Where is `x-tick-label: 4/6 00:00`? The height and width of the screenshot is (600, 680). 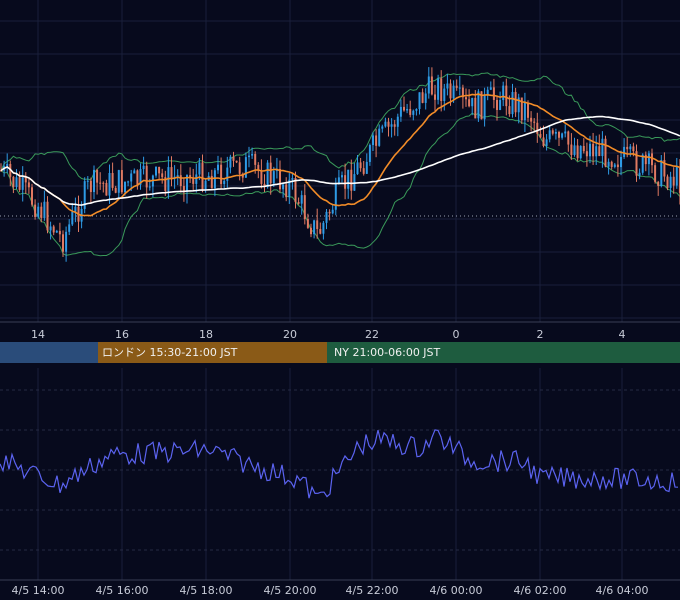
x-tick-label: 4/6 00:00 is located at coordinates (456, 590).